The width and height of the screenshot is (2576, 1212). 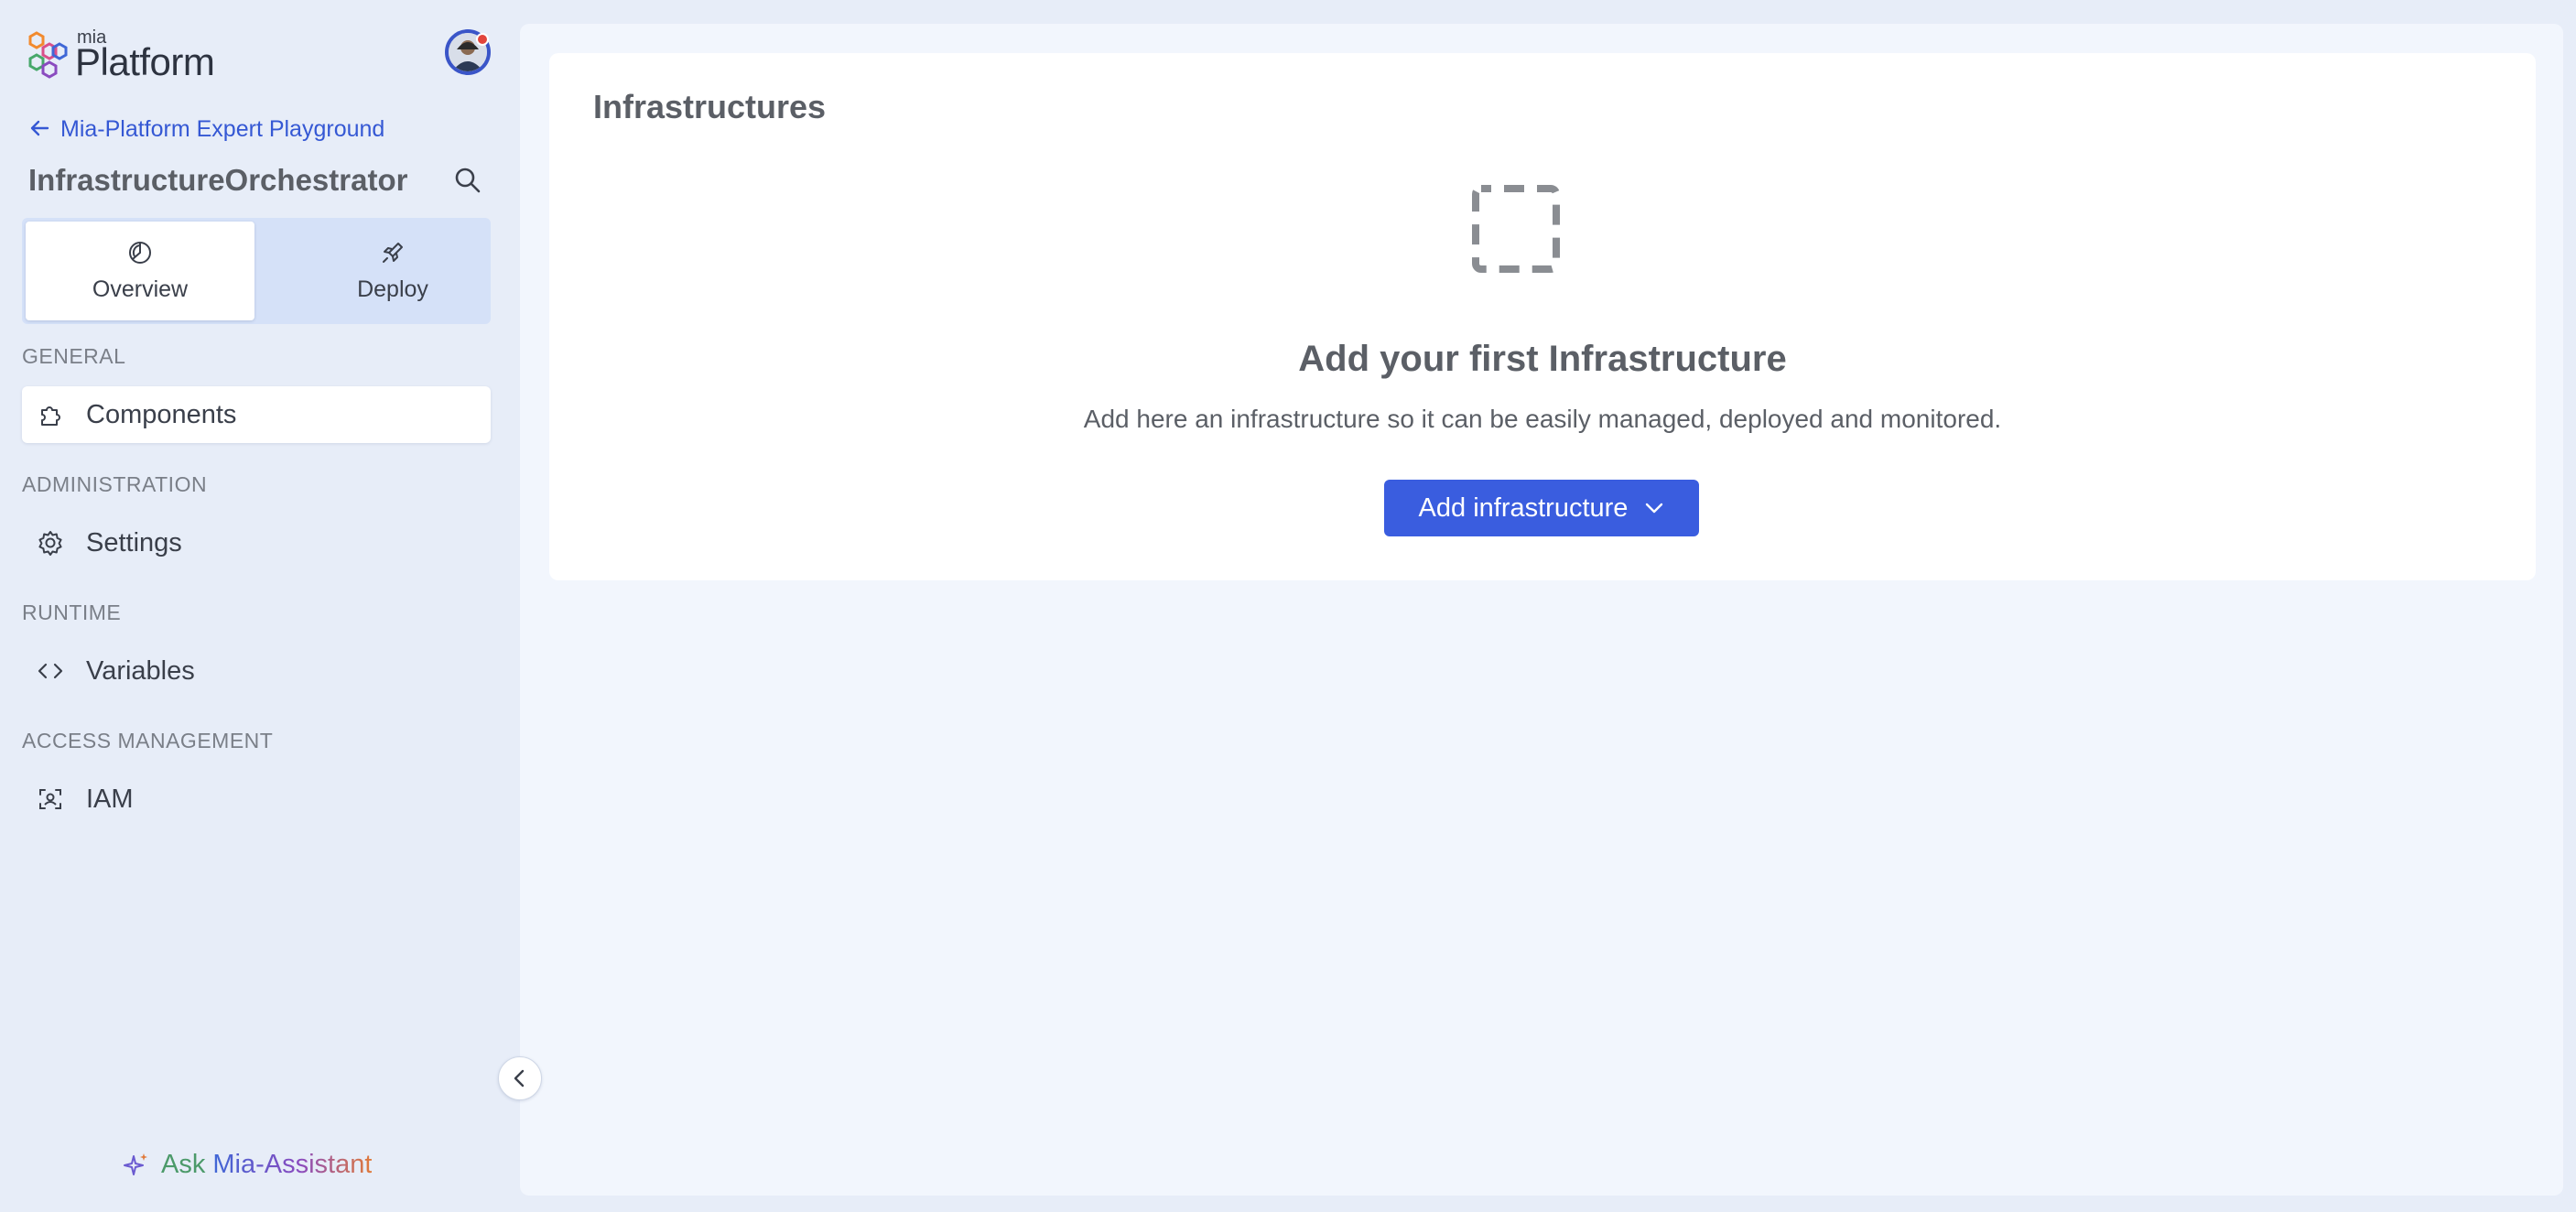 What do you see at coordinates (162, 414) in the screenshot?
I see `sidebar-item-label: Components` at bounding box center [162, 414].